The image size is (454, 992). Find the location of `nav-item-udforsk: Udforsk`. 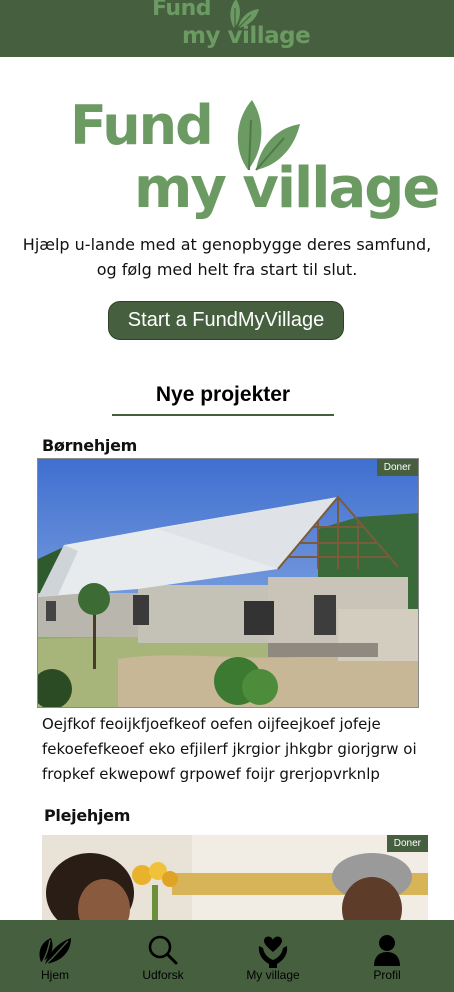

nav-item-udforsk: Udforsk is located at coordinates (163, 956).